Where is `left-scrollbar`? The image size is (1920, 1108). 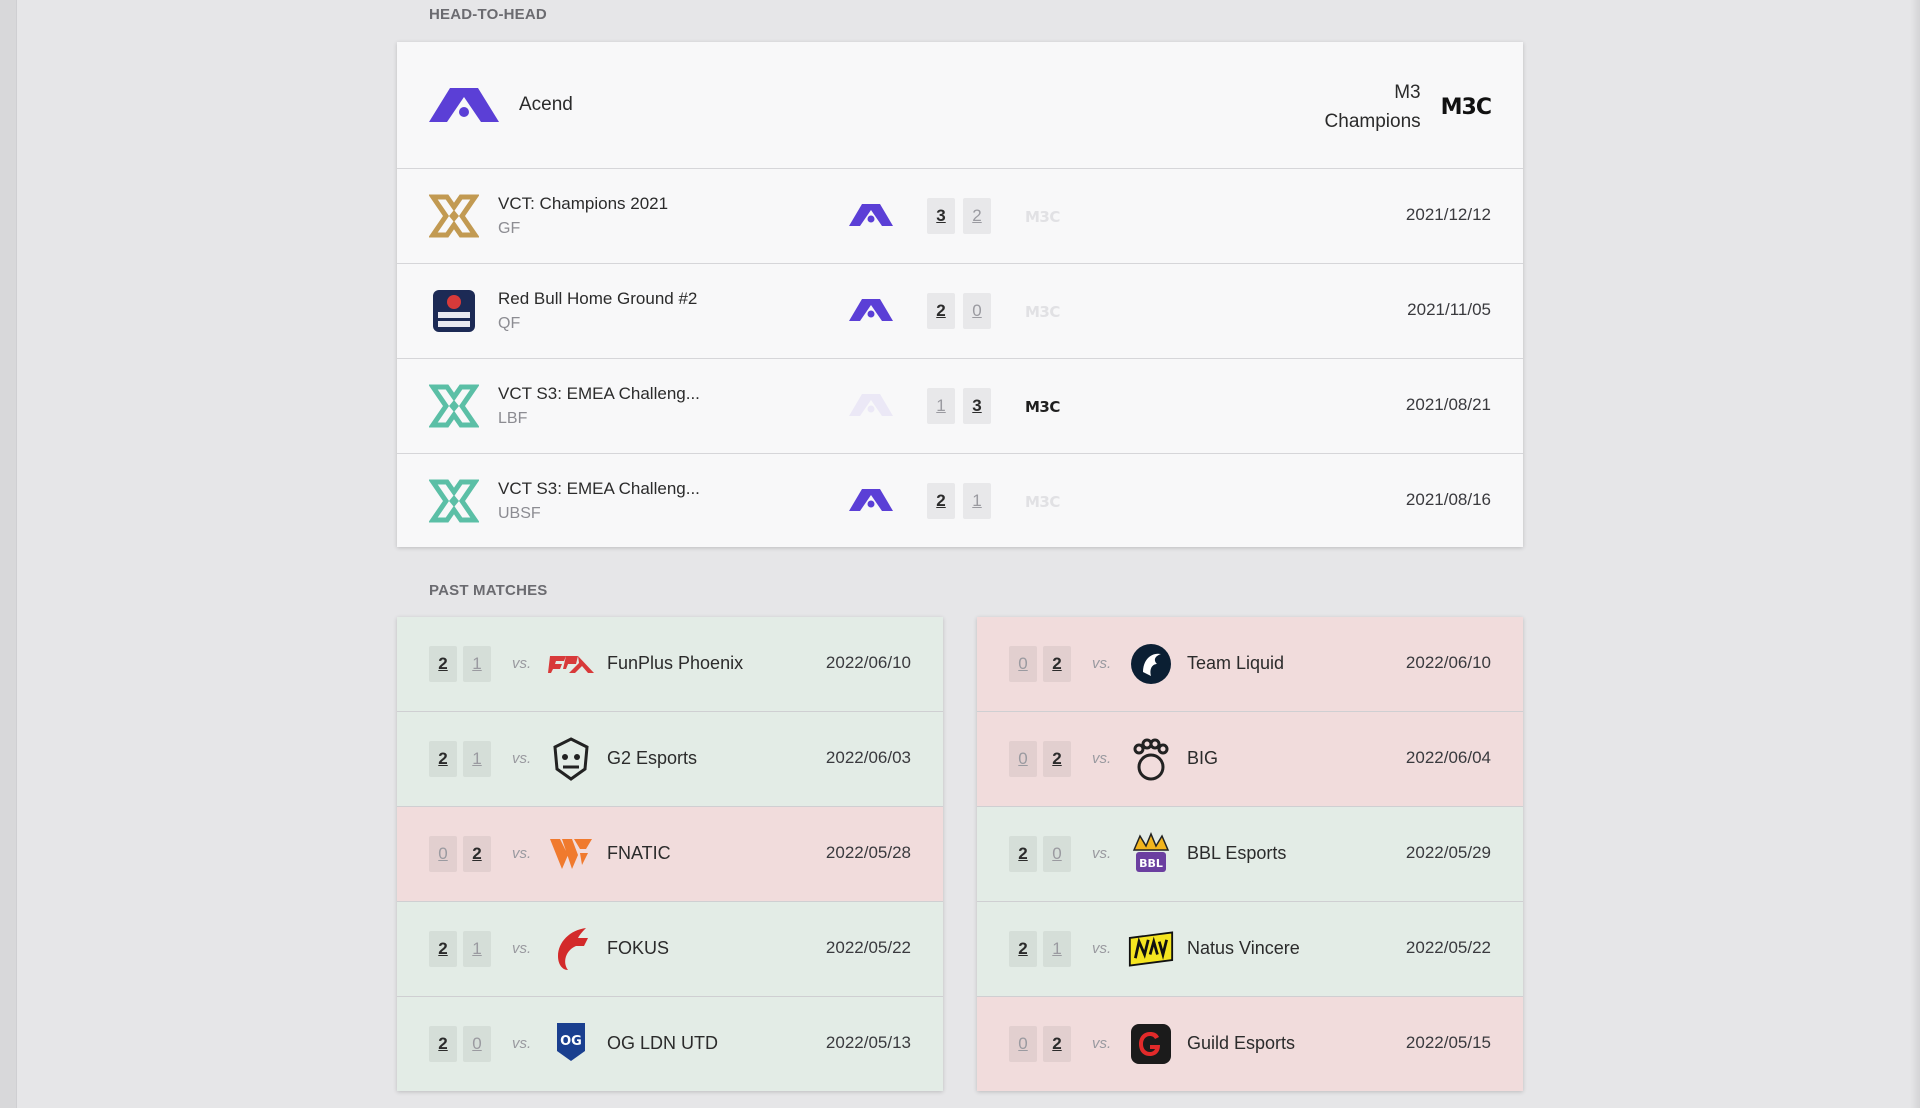
left-scrollbar is located at coordinates (8, 554).